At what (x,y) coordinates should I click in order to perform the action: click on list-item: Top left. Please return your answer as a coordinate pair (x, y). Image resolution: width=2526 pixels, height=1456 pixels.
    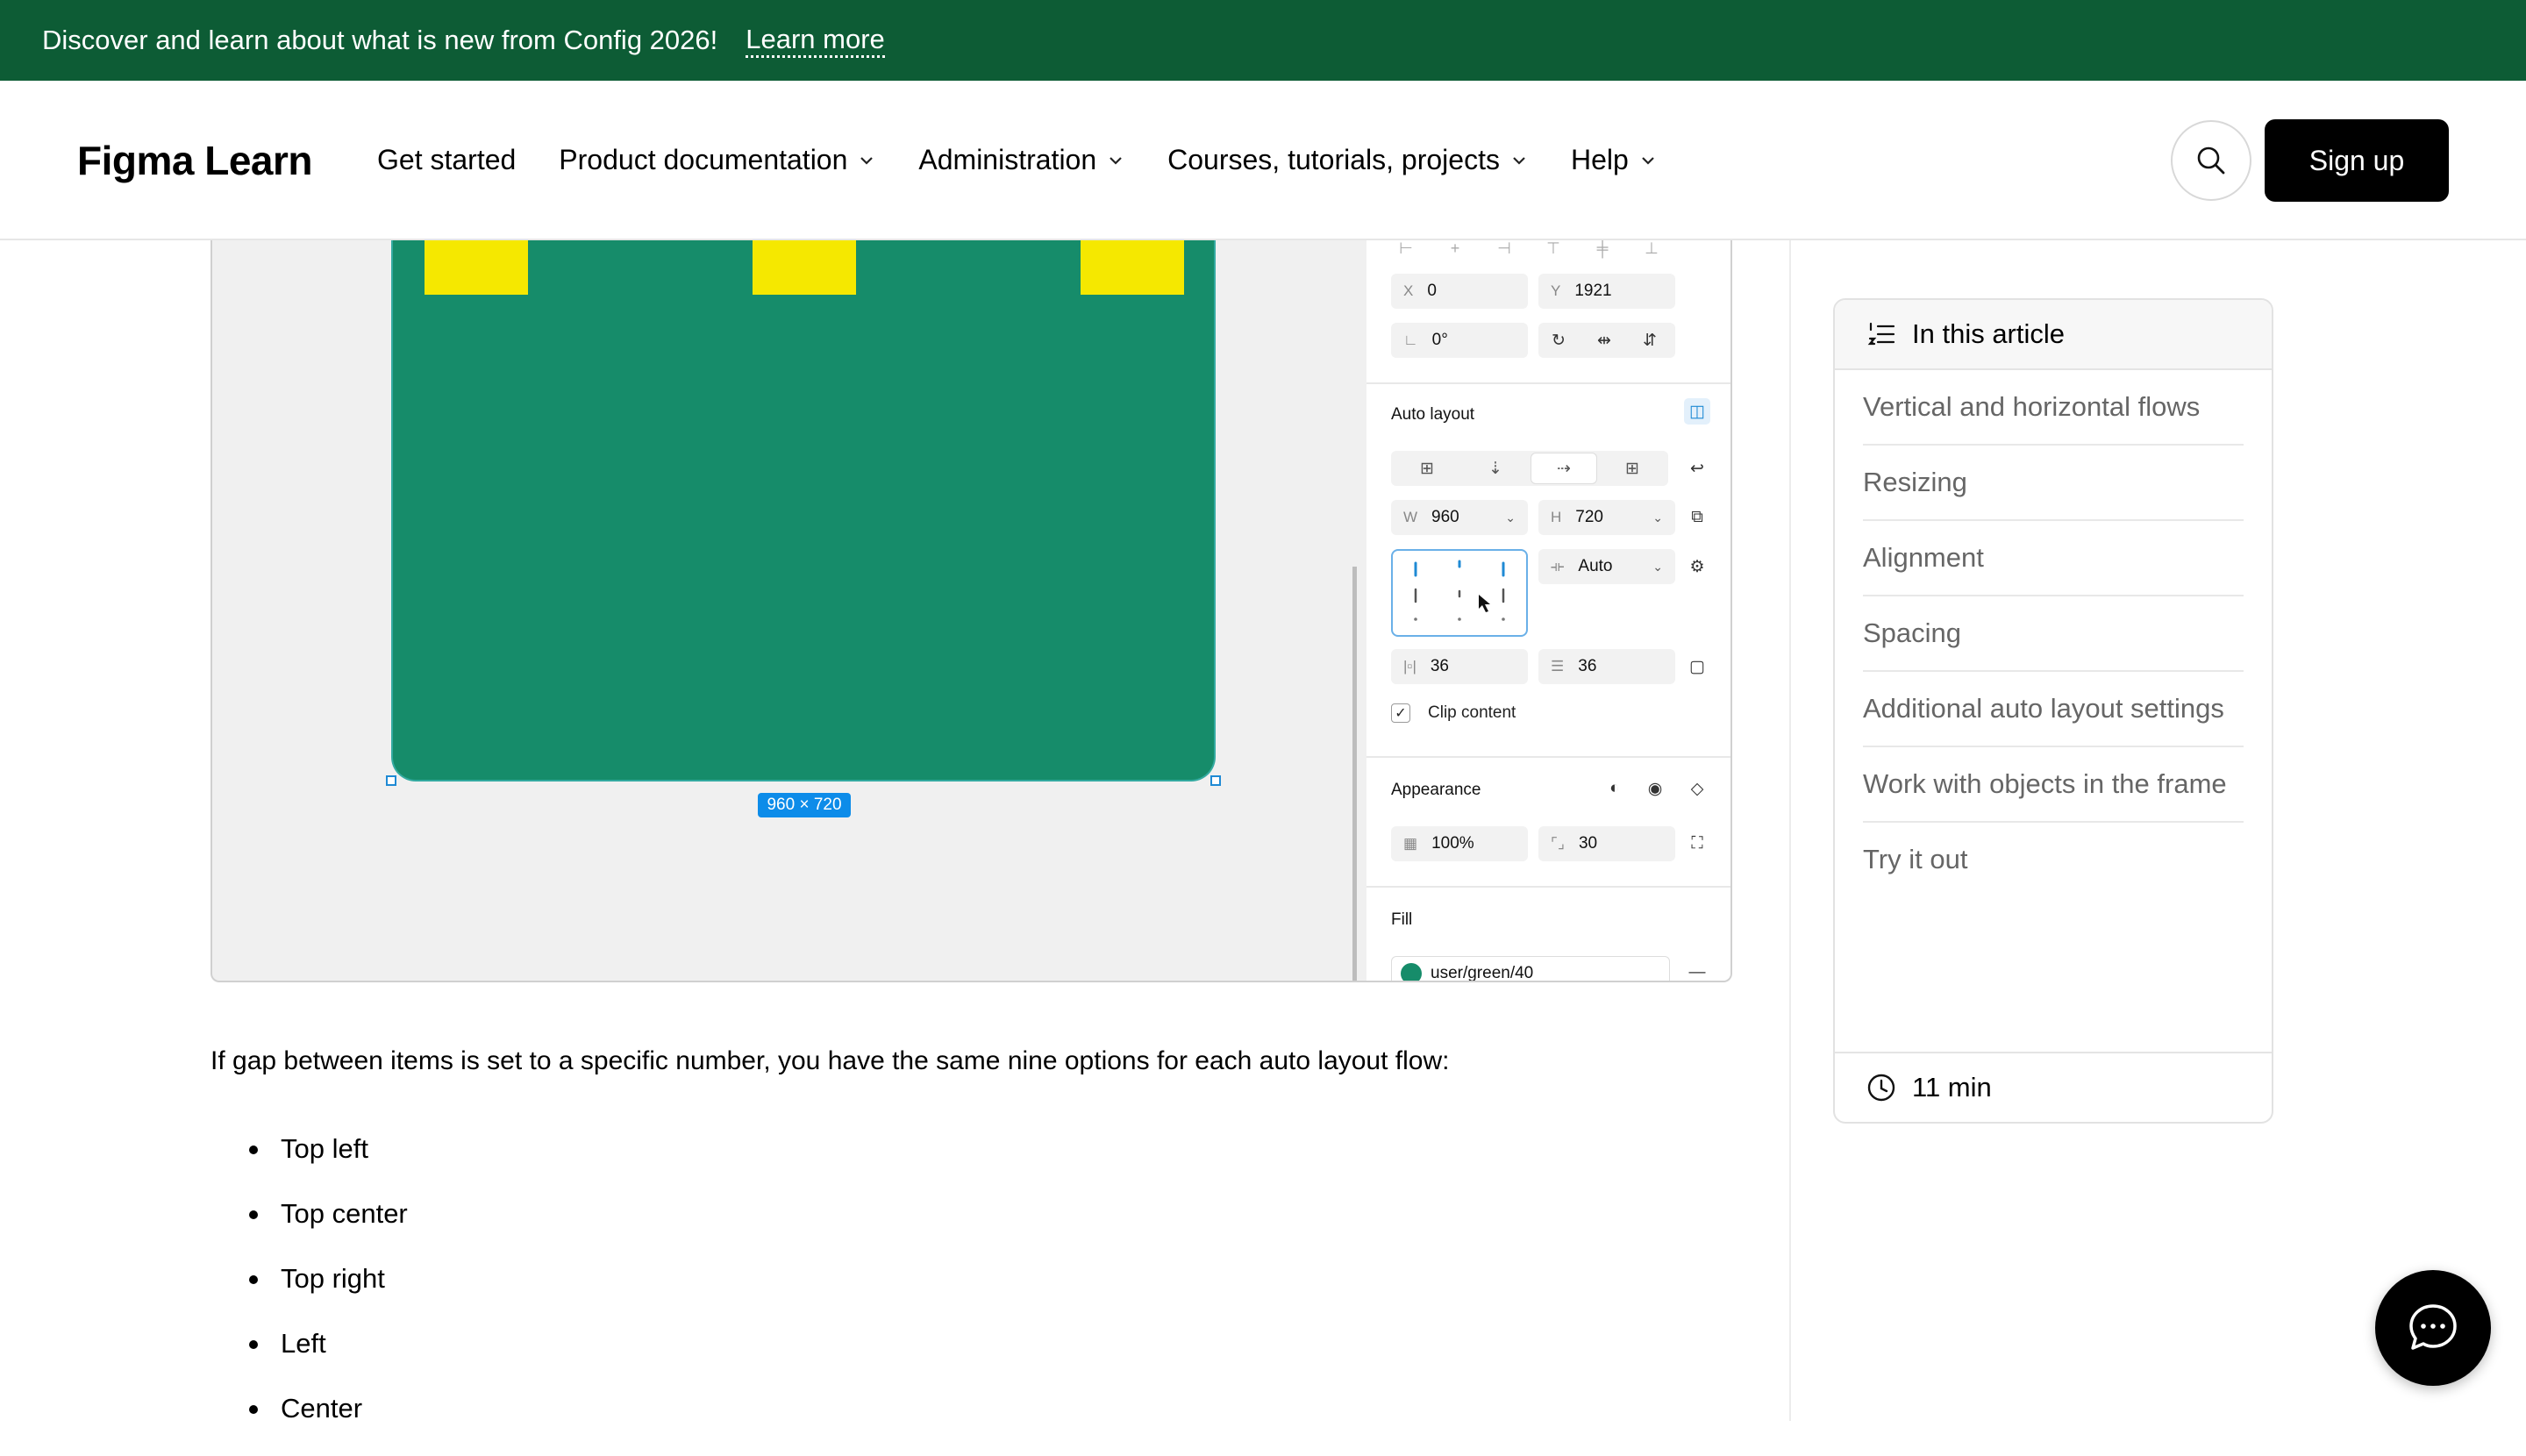
    Looking at the image, I should click on (328, 1163).